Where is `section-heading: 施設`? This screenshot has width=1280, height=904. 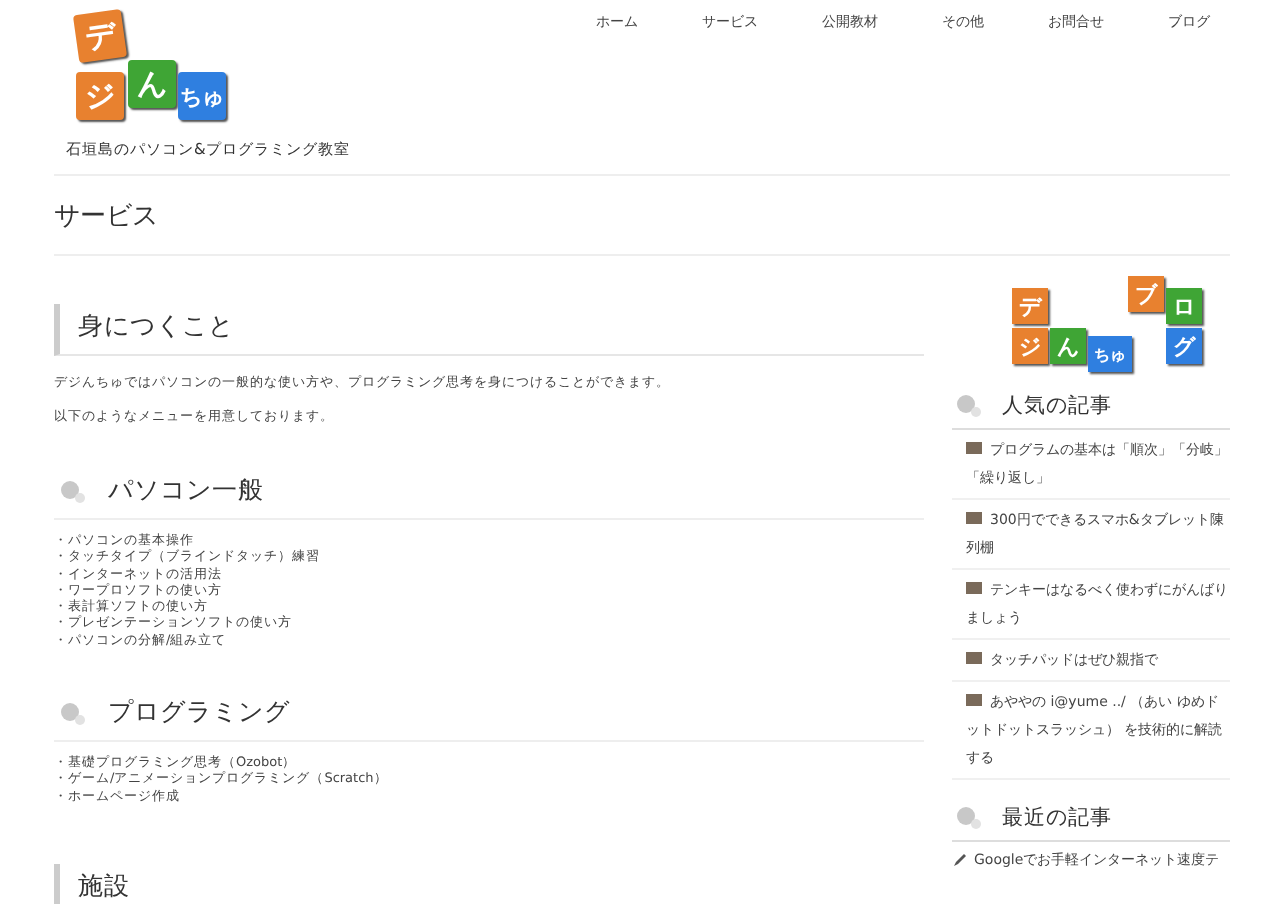
section-heading: 施設 is located at coordinates (489, 883).